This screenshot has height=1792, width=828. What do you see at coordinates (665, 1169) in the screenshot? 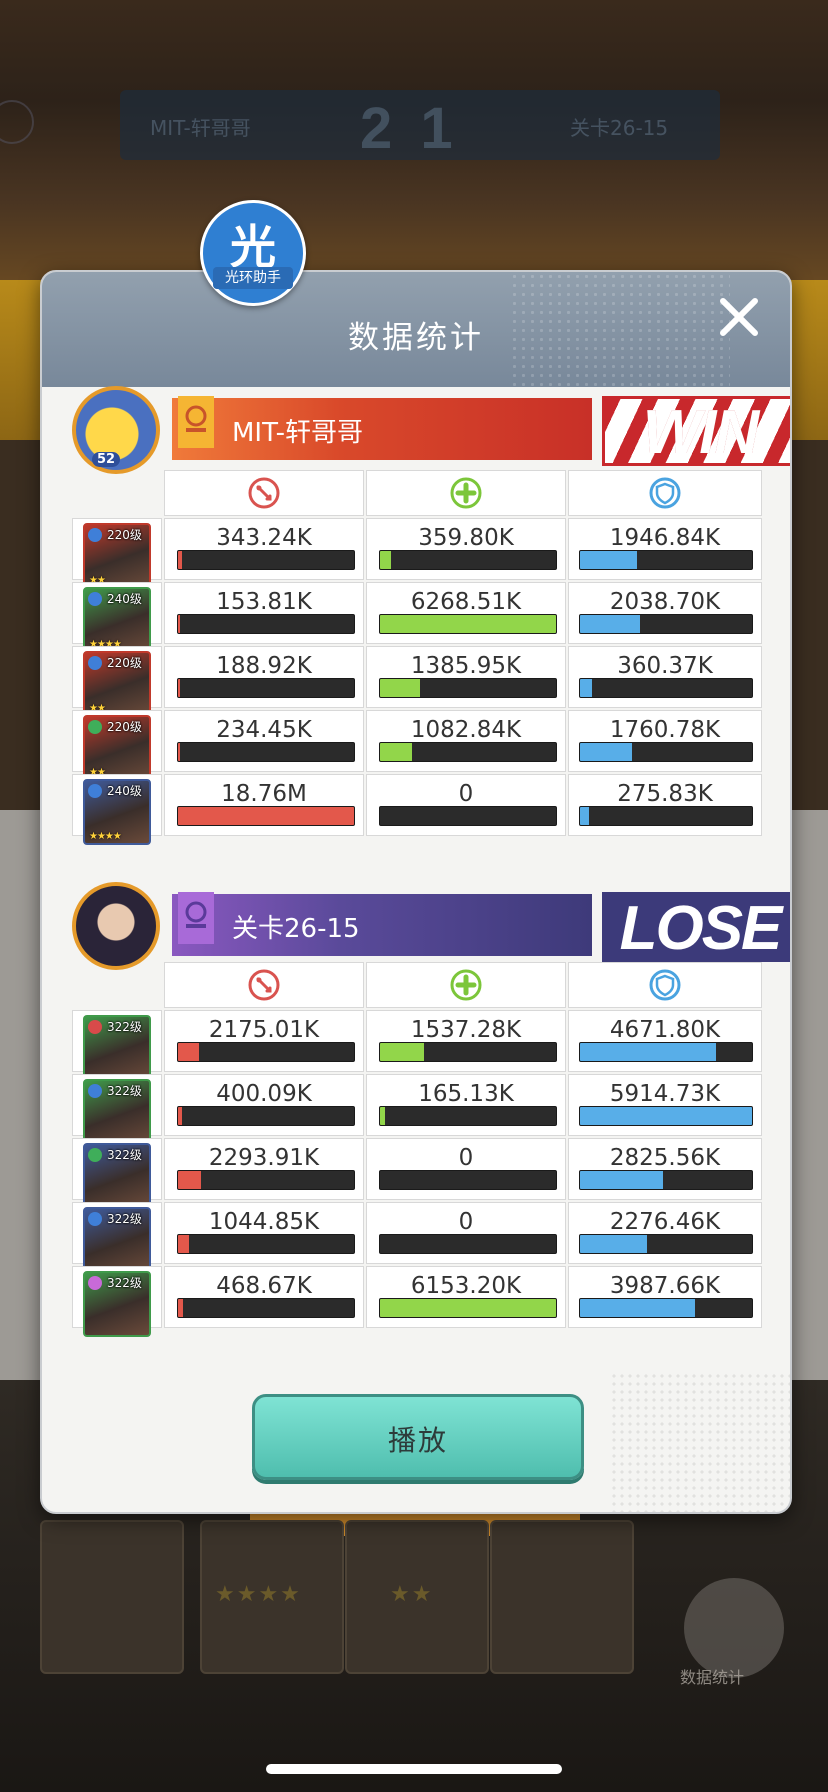
I see `damage-taken-cell: 2825.56K` at bounding box center [665, 1169].